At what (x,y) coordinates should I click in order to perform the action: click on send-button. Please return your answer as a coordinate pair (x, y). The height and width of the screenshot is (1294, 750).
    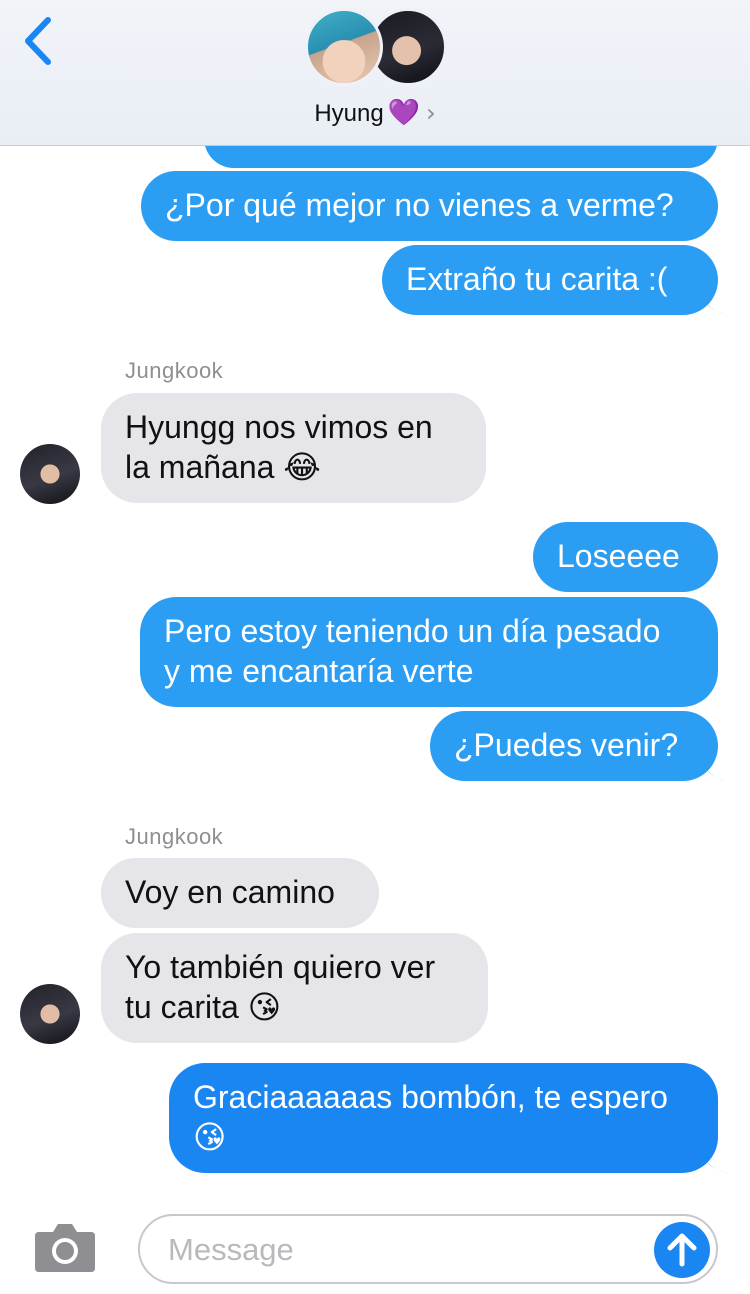
    Looking at the image, I should click on (682, 1250).